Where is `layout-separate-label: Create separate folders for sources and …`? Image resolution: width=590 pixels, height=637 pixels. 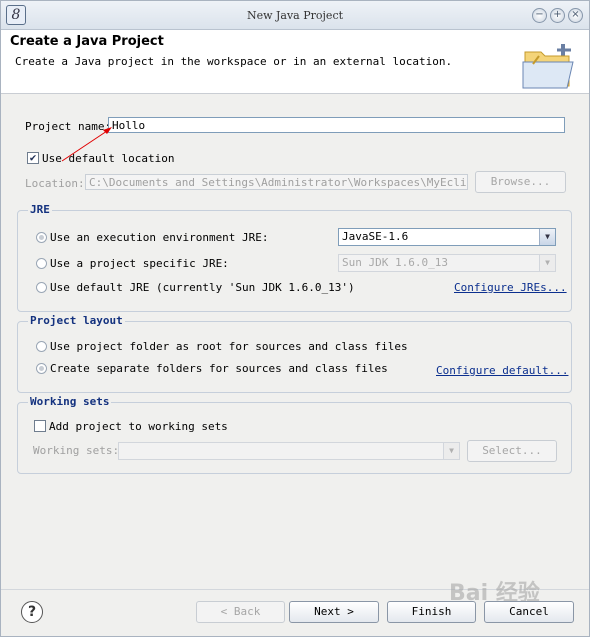
layout-separate-label: Create separate folders for sources and … is located at coordinates (219, 368).